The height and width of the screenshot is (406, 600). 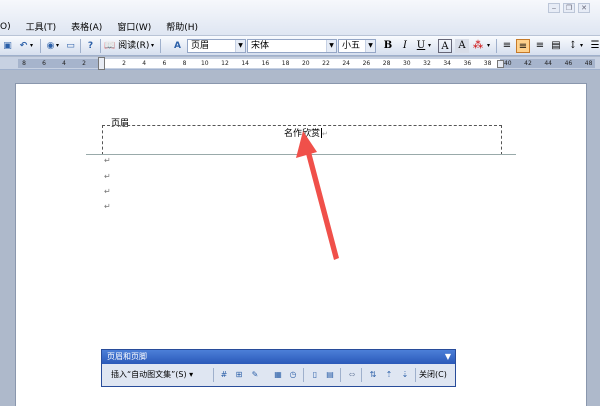 I want to click on switch-header-footer-icon: ⇅, so click(x=373, y=375).